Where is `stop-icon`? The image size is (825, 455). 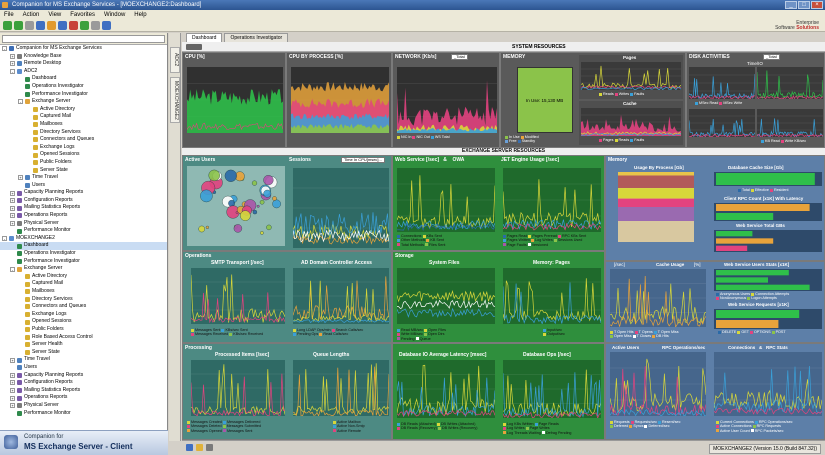
stop-icon is located at coordinates (73, 25).